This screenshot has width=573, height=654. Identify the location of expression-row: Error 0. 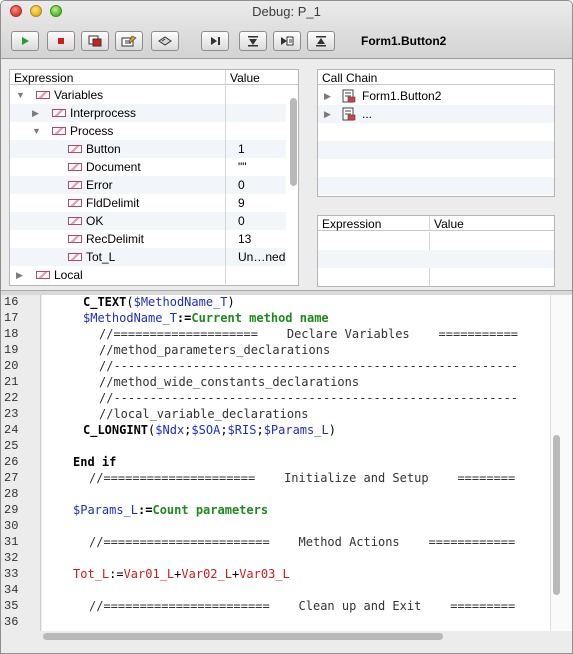
(148, 185).